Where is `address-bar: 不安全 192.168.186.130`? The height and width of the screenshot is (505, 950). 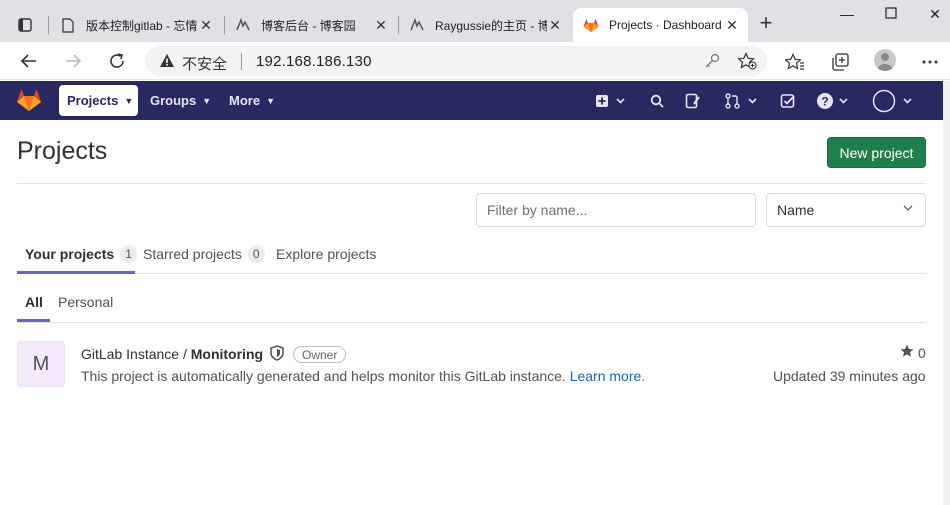
address-bar: 不安全 192.168.186.130 is located at coordinates (456, 61).